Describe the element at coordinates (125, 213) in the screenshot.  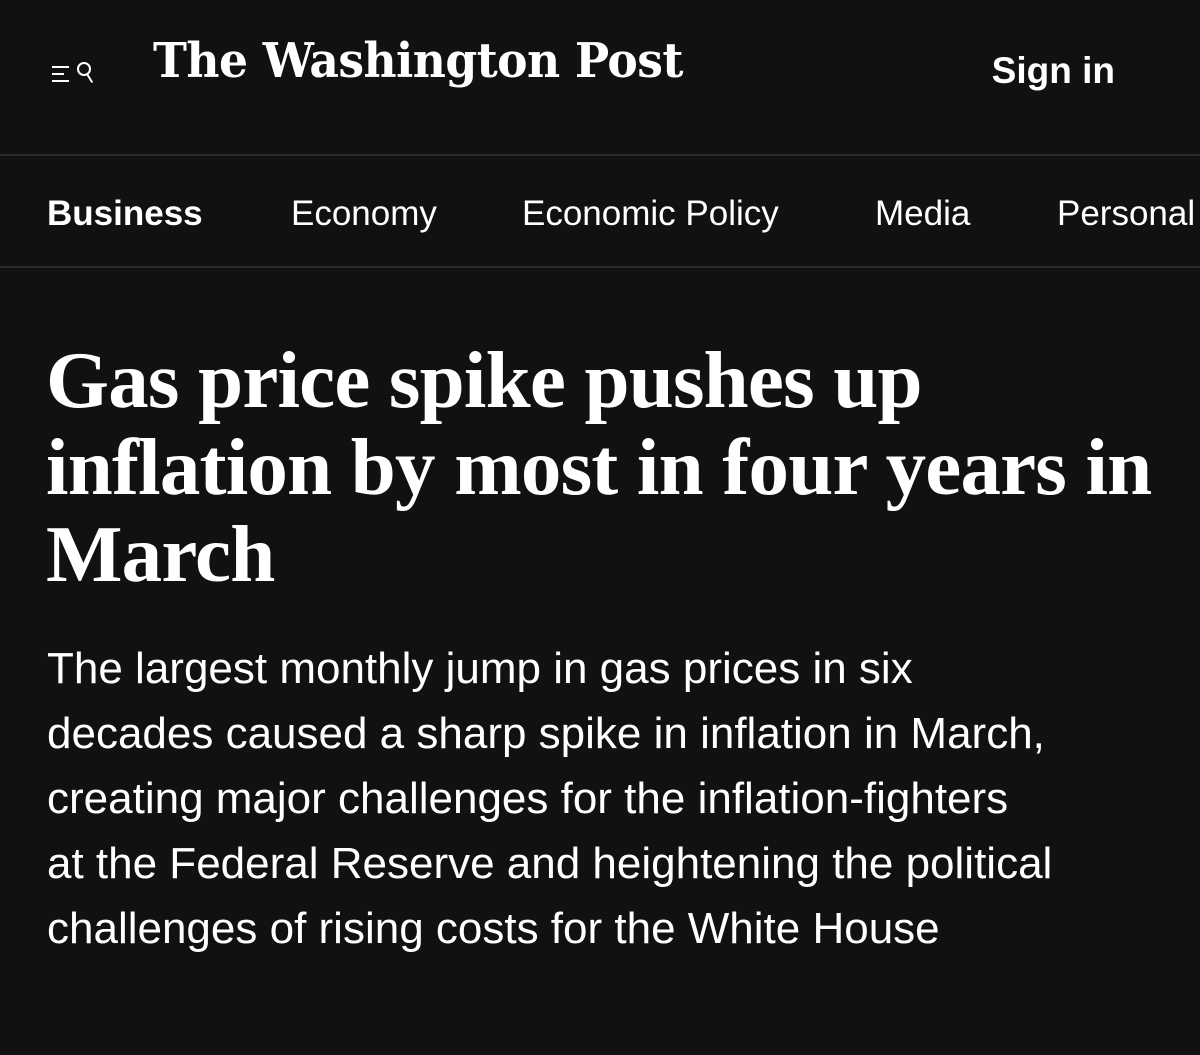
I see `section-nav-item-business: Business` at that location.